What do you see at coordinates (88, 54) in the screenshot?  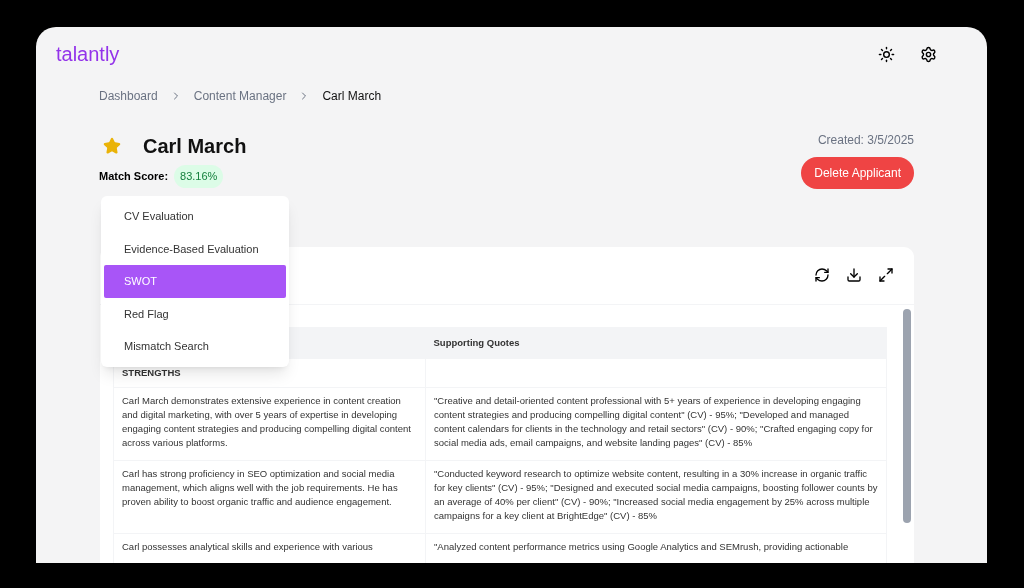 I see `app-logo: talantly` at bounding box center [88, 54].